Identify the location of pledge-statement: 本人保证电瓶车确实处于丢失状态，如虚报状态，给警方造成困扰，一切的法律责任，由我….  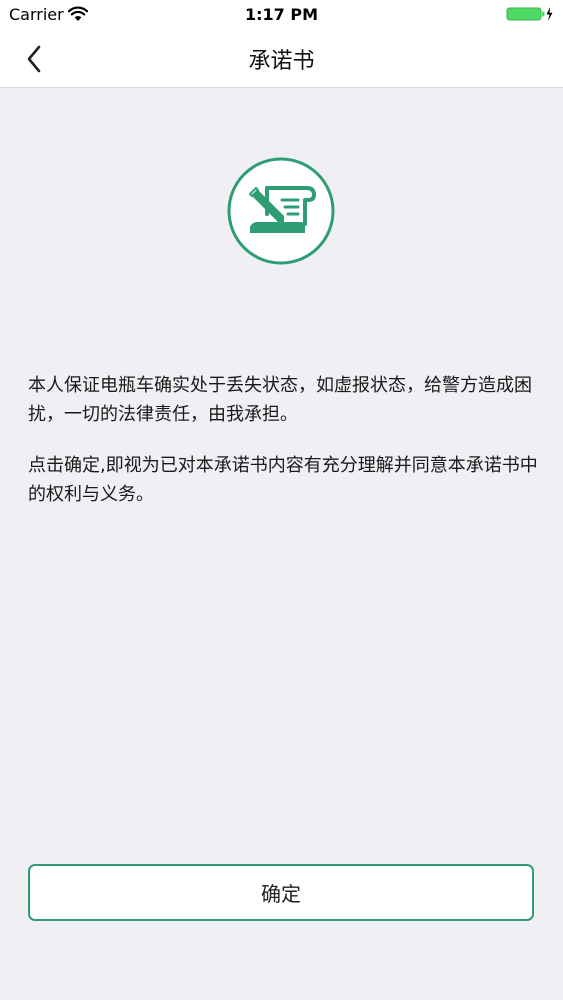
(280, 400).